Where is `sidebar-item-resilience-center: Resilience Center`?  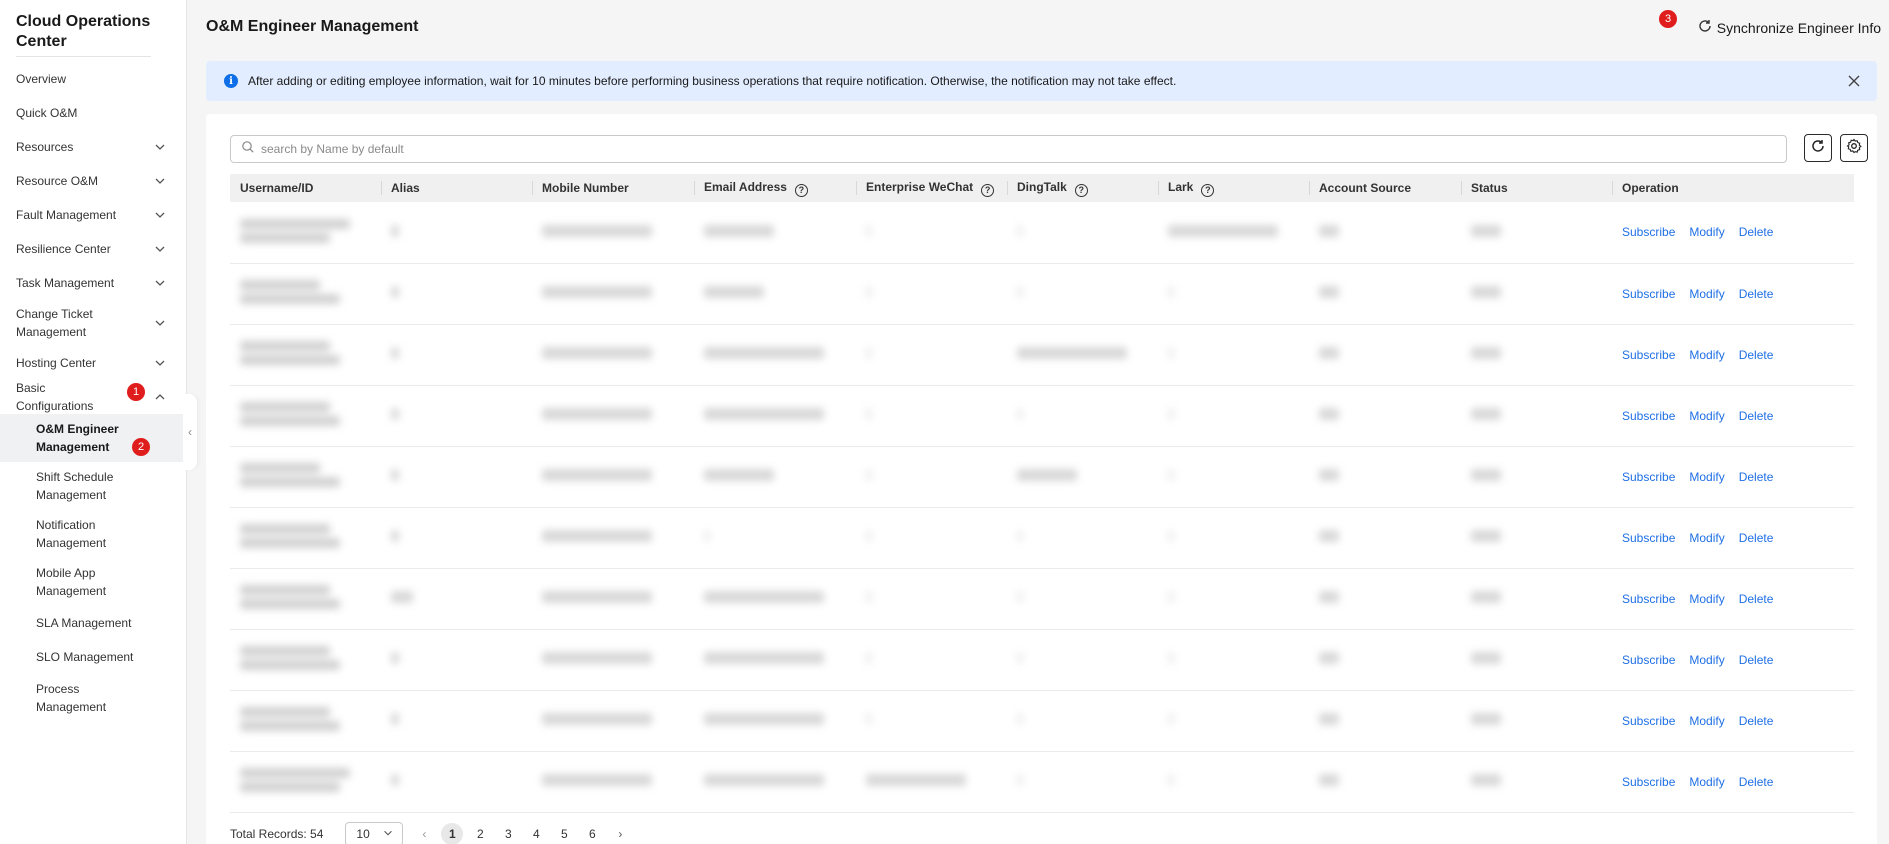
sidebar-item-resilience-center: Resilience Center is located at coordinates (93, 249).